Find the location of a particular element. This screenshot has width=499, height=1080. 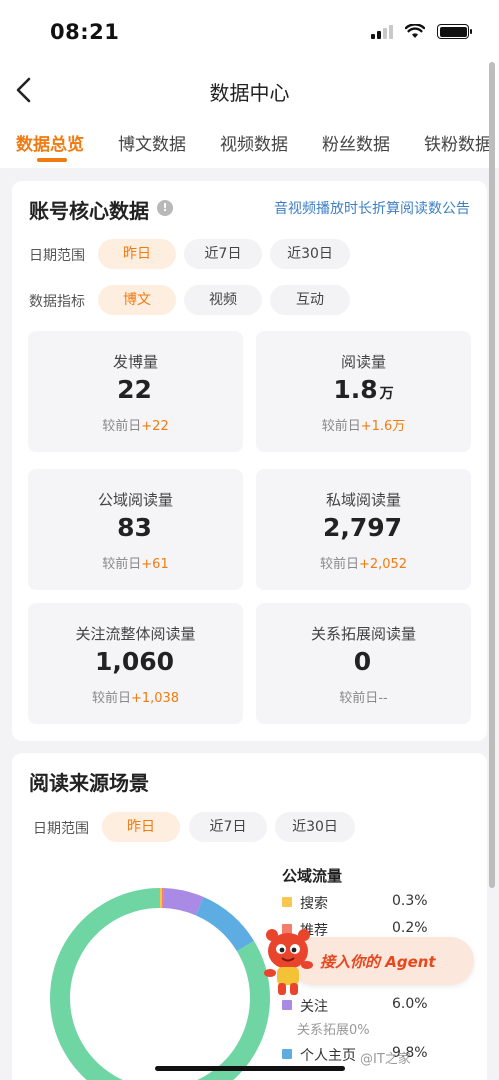

status-time: 08:21 is located at coordinates (85, 32).